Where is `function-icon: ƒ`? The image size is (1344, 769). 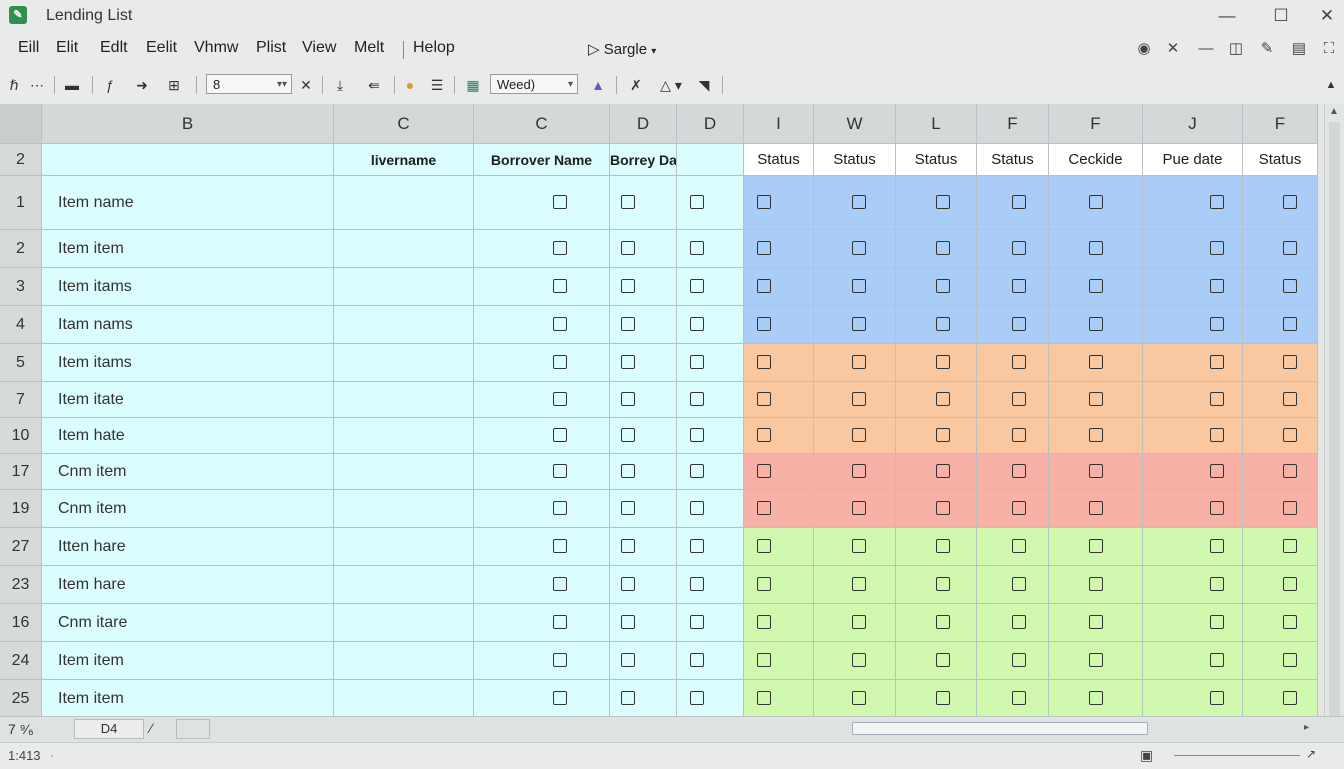
function-icon: ƒ is located at coordinates (110, 85).